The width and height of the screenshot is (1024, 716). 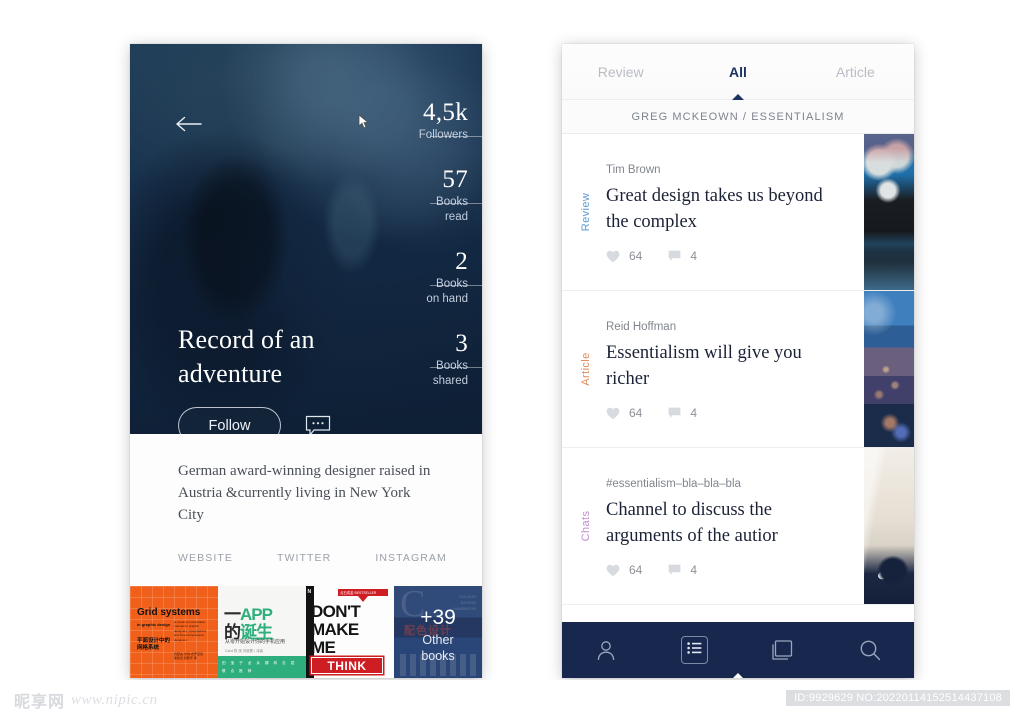 I want to click on card-title: Essentialism will give you richer, so click(x=704, y=366).